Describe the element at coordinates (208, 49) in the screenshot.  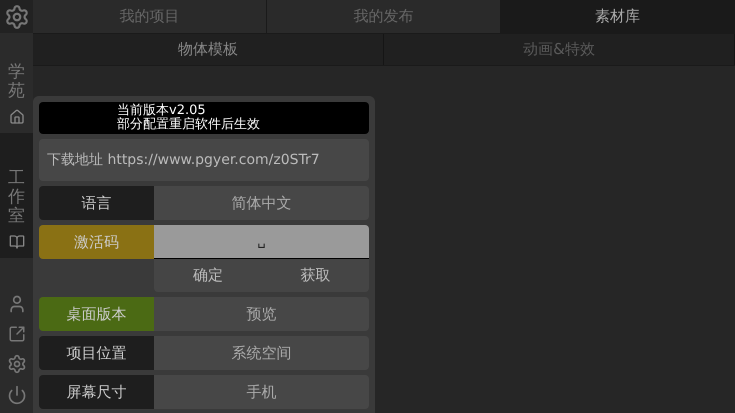
I see `tab: 物体模板` at that location.